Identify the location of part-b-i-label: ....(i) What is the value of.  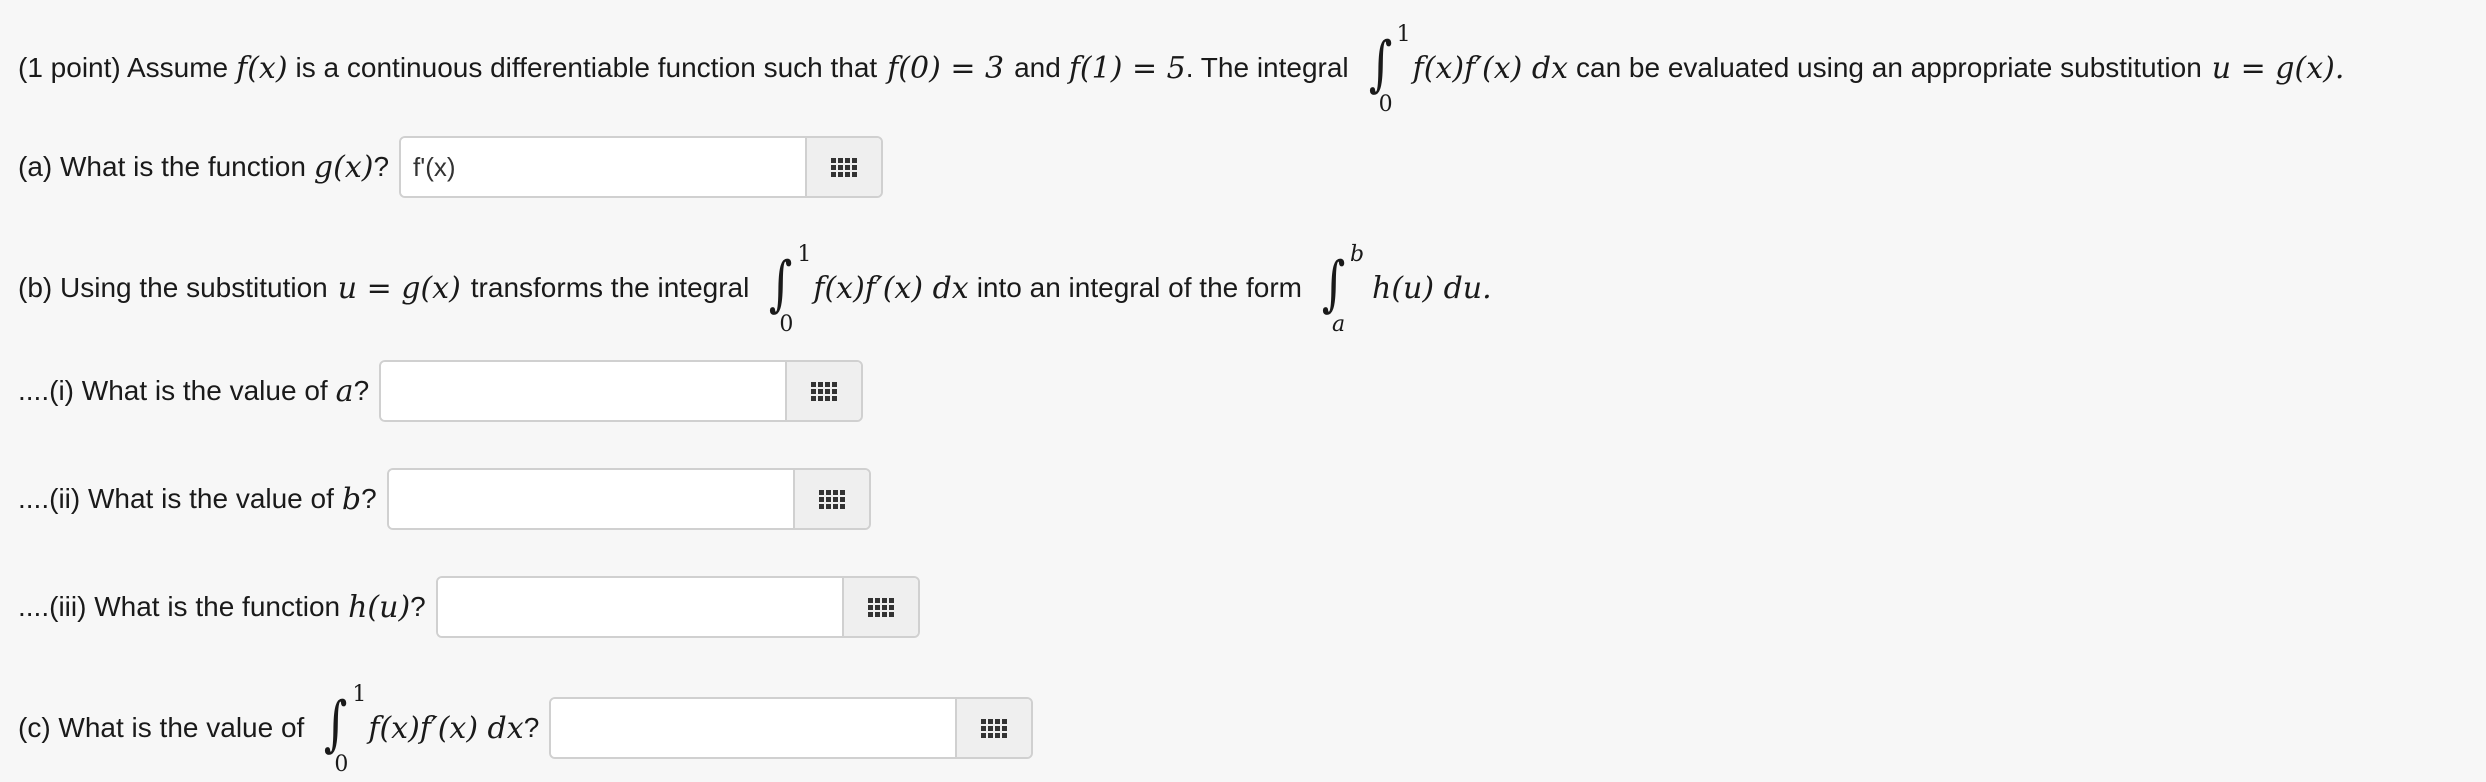
(173, 390).